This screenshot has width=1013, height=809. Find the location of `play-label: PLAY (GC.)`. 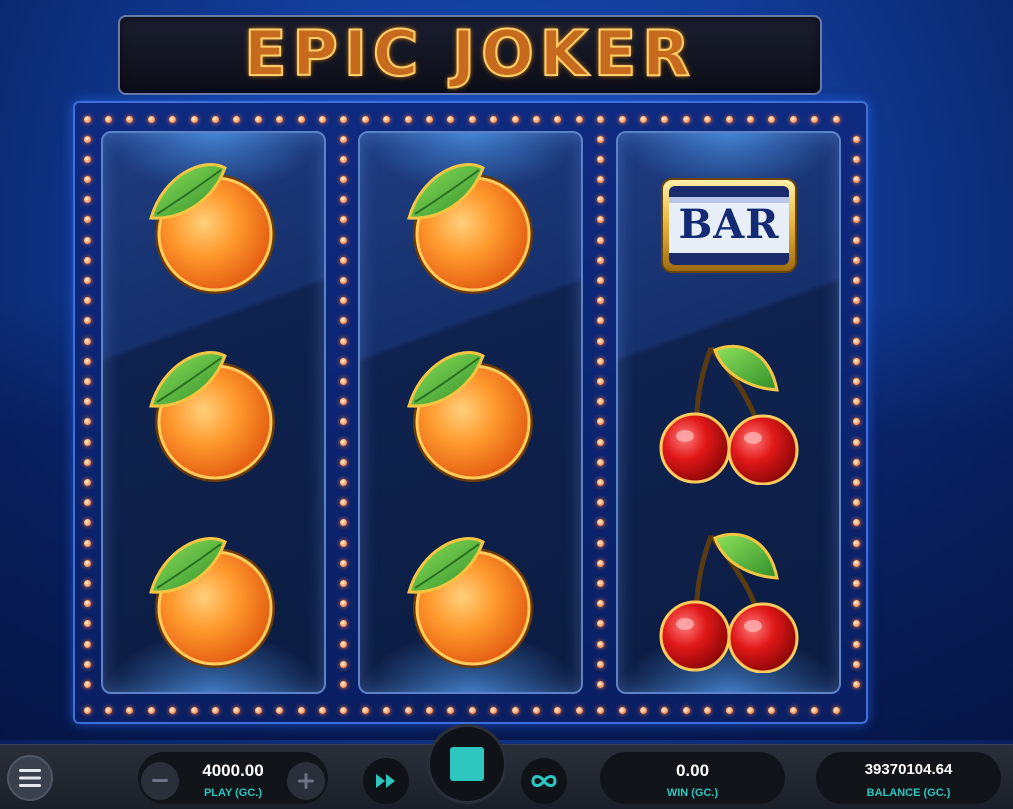

play-label: PLAY (GC.) is located at coordinates (233, 793).